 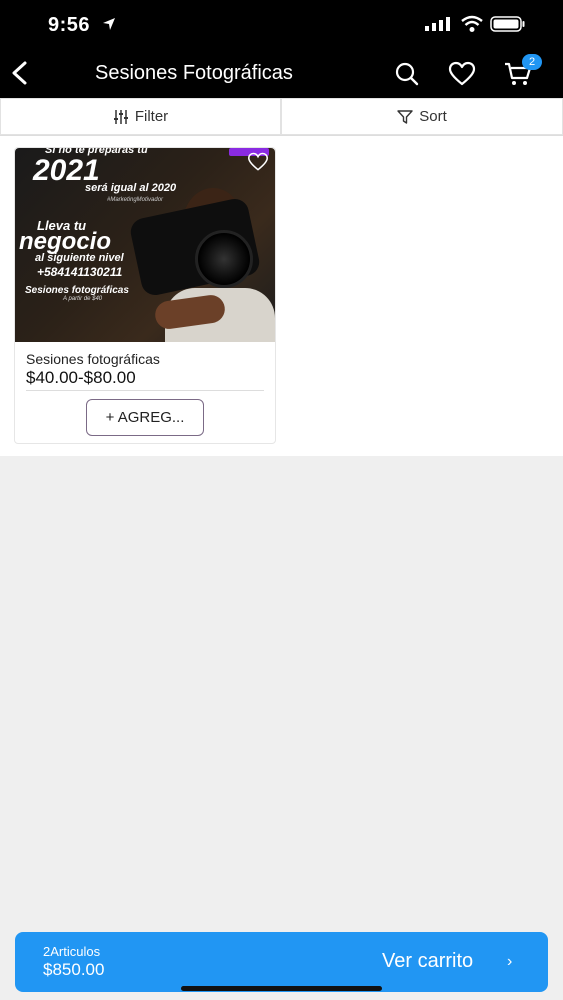 I want to click on image-text-phone: +584141130211, so click(x=80, y=272).